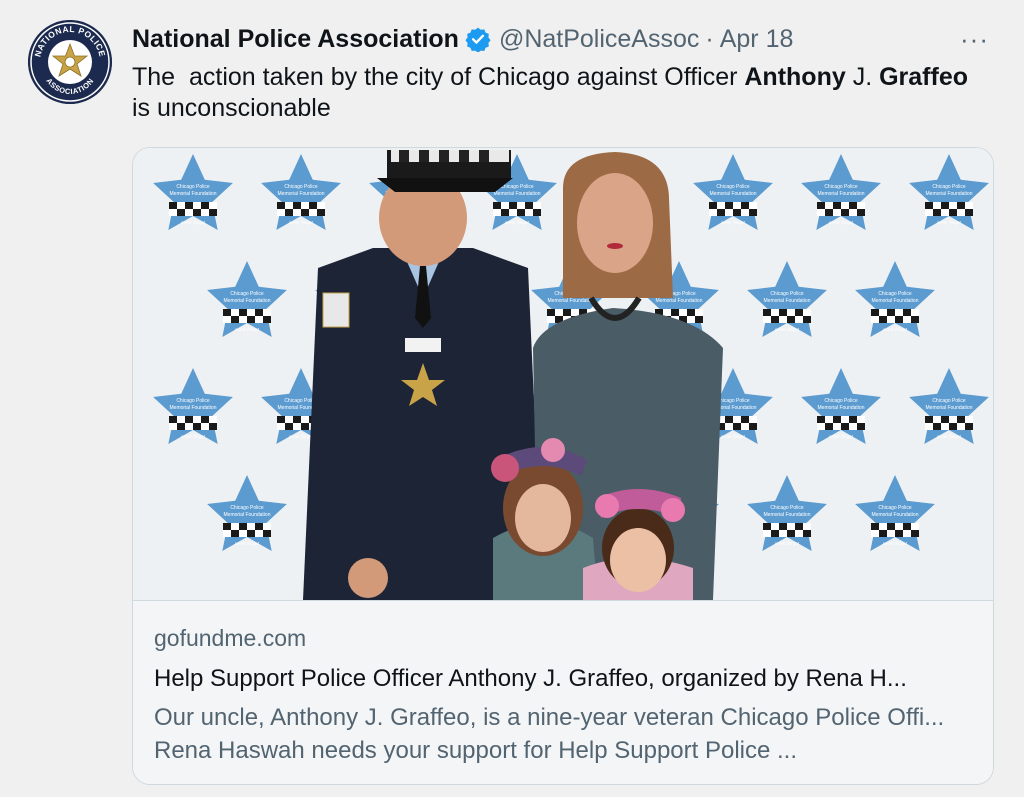  Describe the element at coordinates (862, 77) in the screenshot. I see `tweet-text-part2: J.` at that location.